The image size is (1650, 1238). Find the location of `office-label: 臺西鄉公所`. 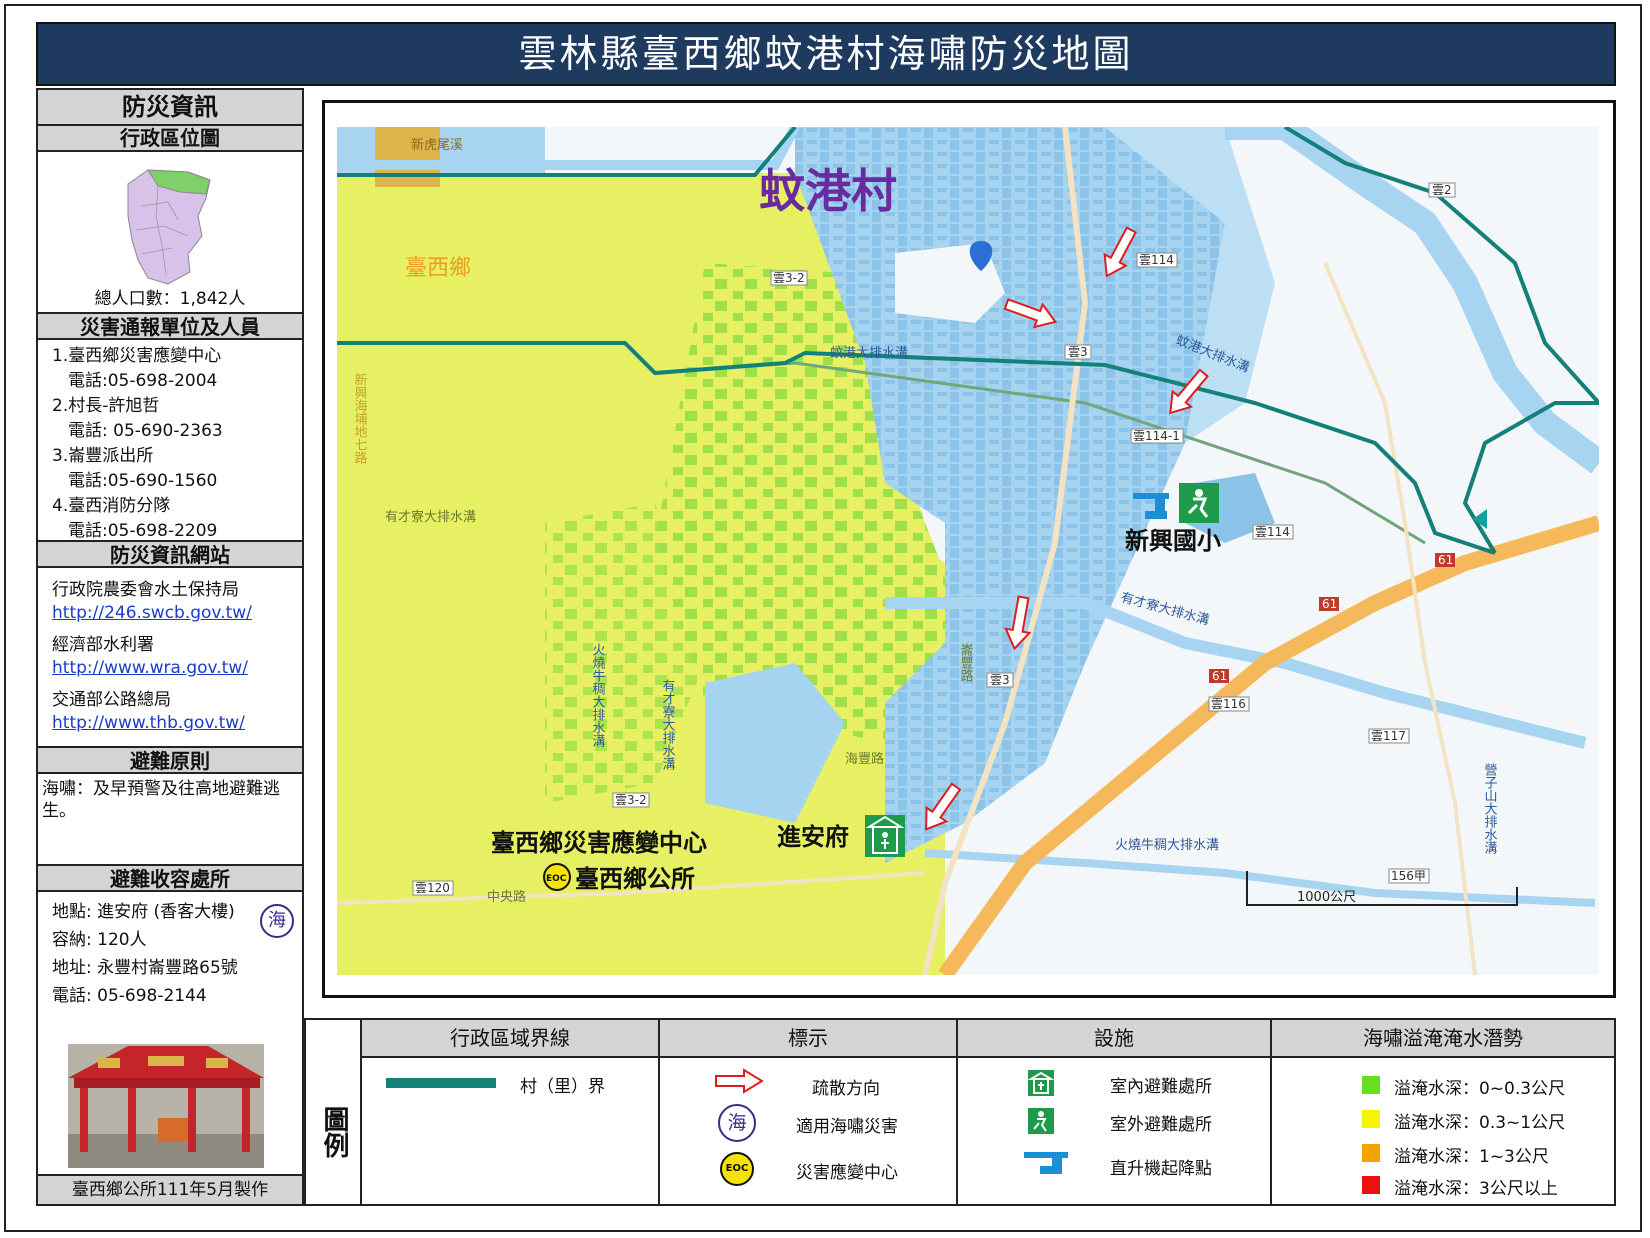

office-label: 臺西鄉公所 is located at coordinates (635, 879).